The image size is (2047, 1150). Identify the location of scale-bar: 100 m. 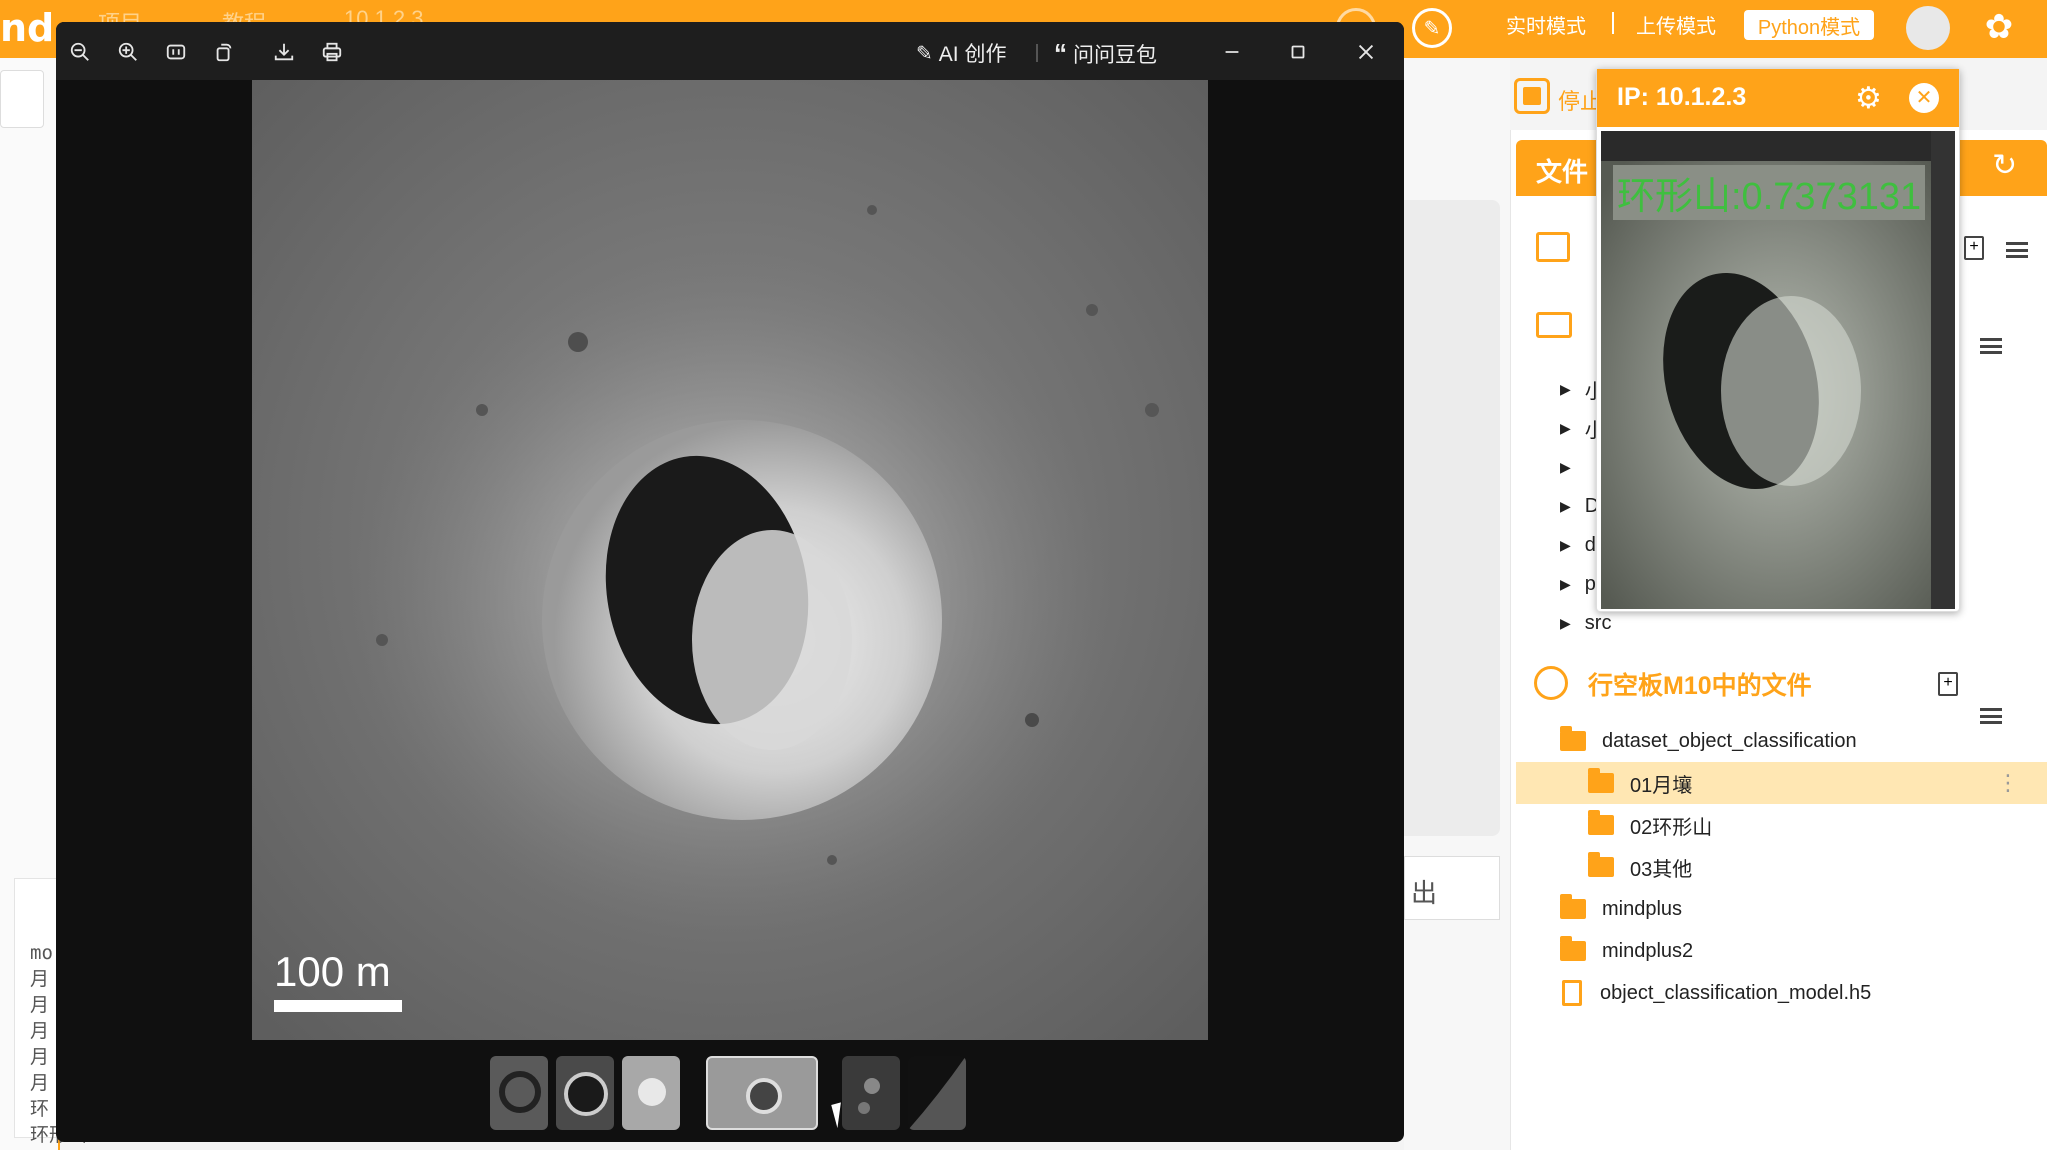
(338, 980).